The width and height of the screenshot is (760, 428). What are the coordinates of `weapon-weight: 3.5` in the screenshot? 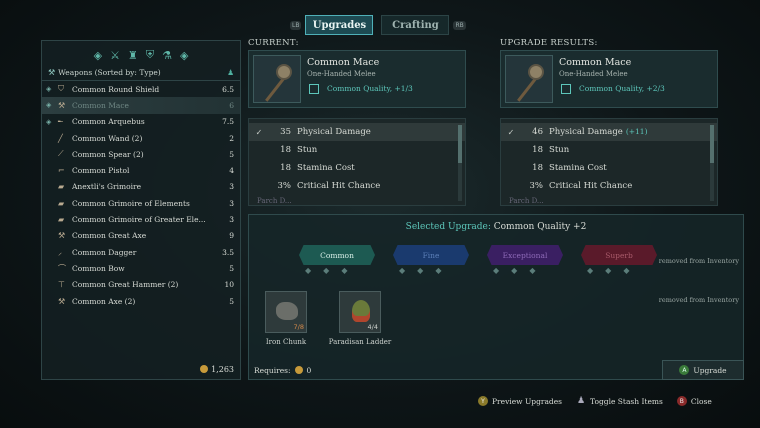 It's located at (228, 252).